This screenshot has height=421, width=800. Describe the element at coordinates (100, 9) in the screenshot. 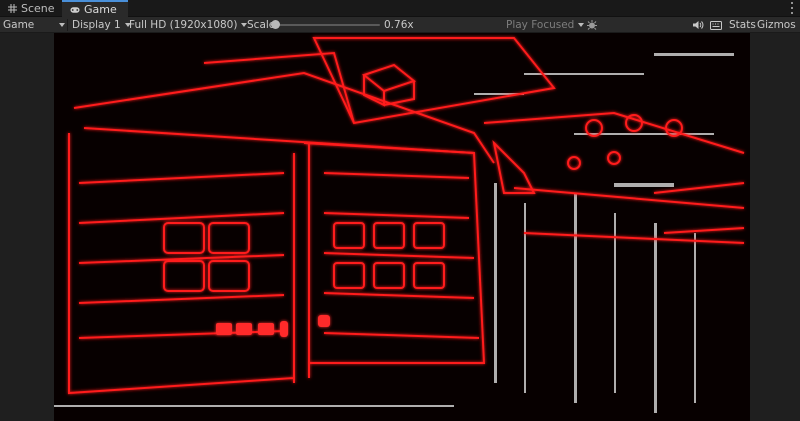

I see `tab-game-label: Game` at that location.